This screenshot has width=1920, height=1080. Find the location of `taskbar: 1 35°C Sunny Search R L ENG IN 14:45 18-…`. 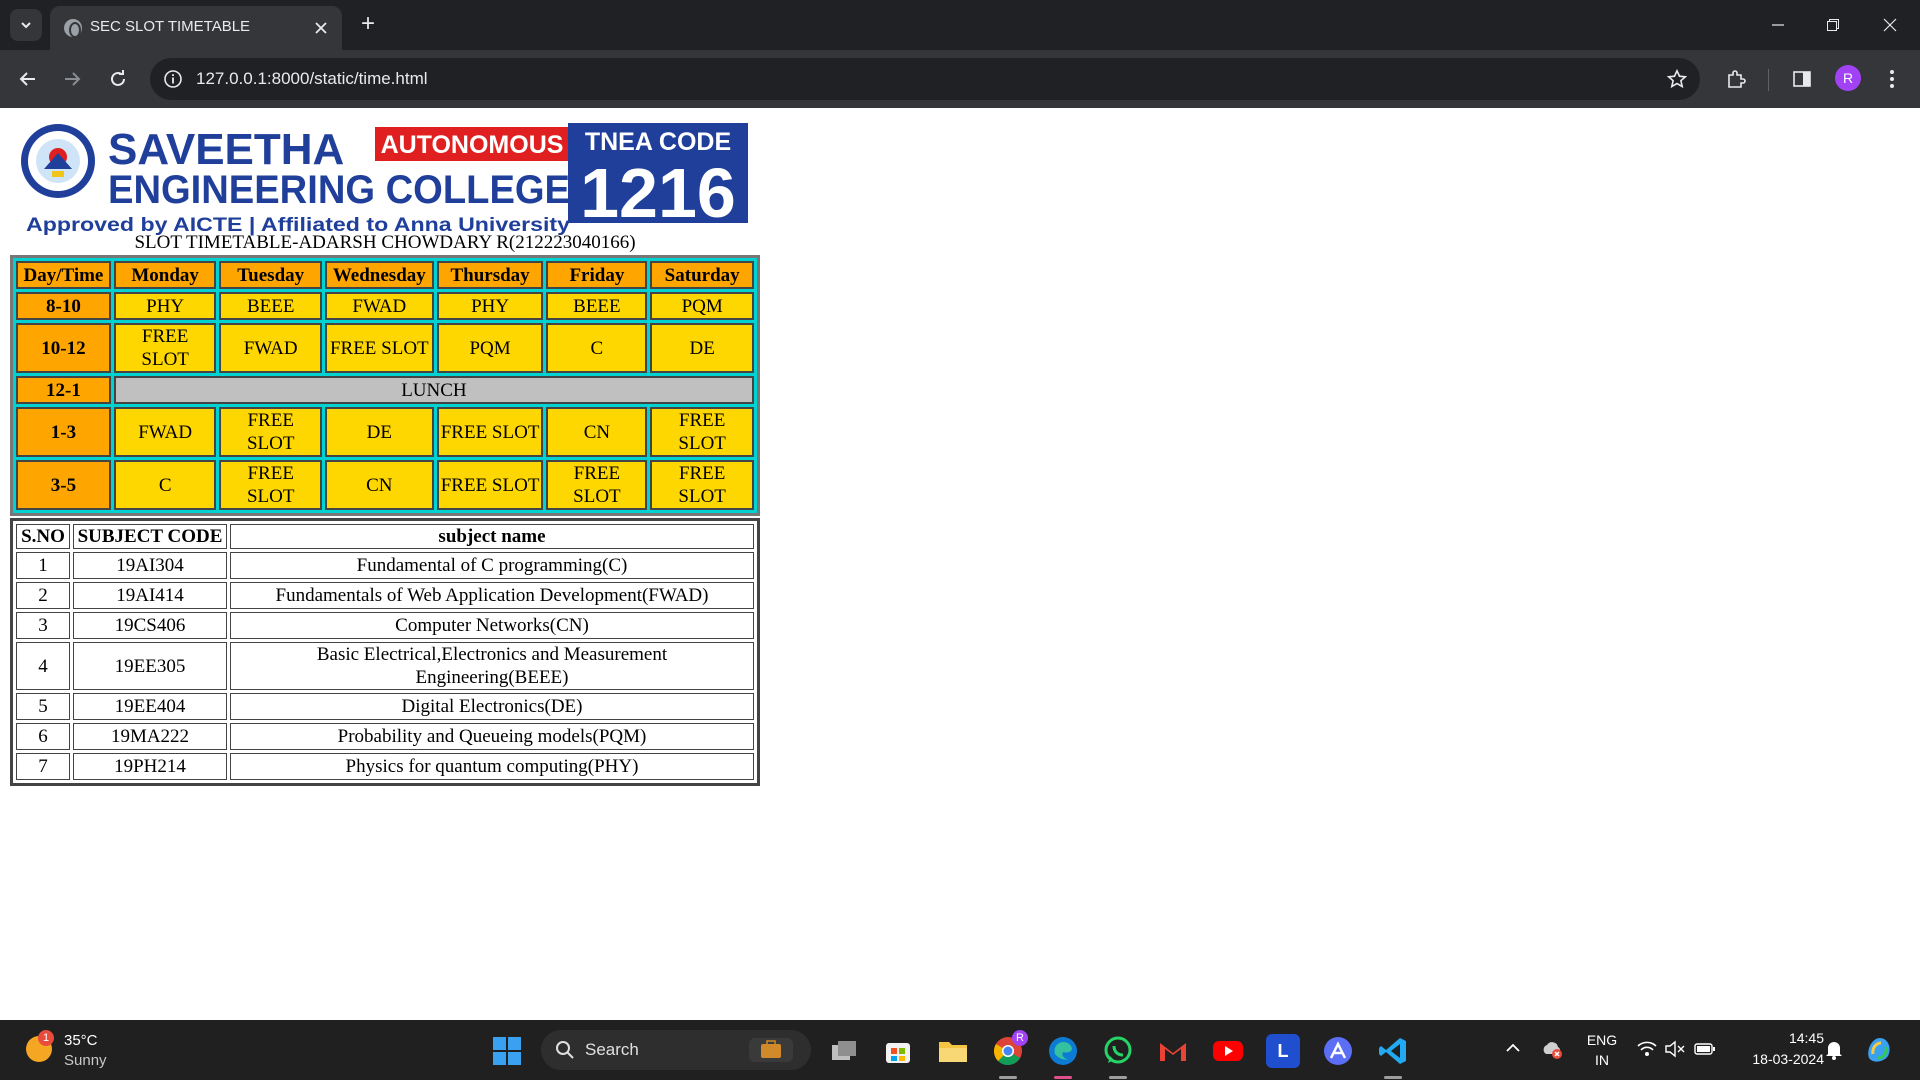

taskbar: 1 35°C Sunny Search R L ENG IN 14:45 18-… is located at coordinates (960, 1050).